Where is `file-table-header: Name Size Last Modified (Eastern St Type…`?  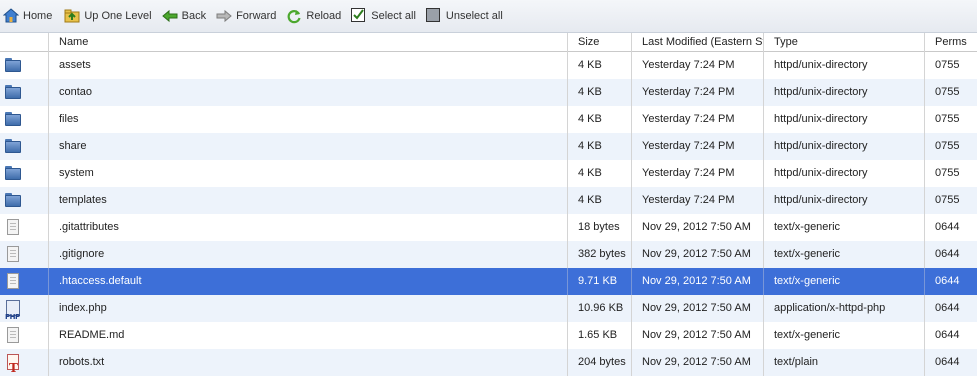
file-table-header: Name Size Last Modified (Eastern St Type… is located at coordinates (488, 42).